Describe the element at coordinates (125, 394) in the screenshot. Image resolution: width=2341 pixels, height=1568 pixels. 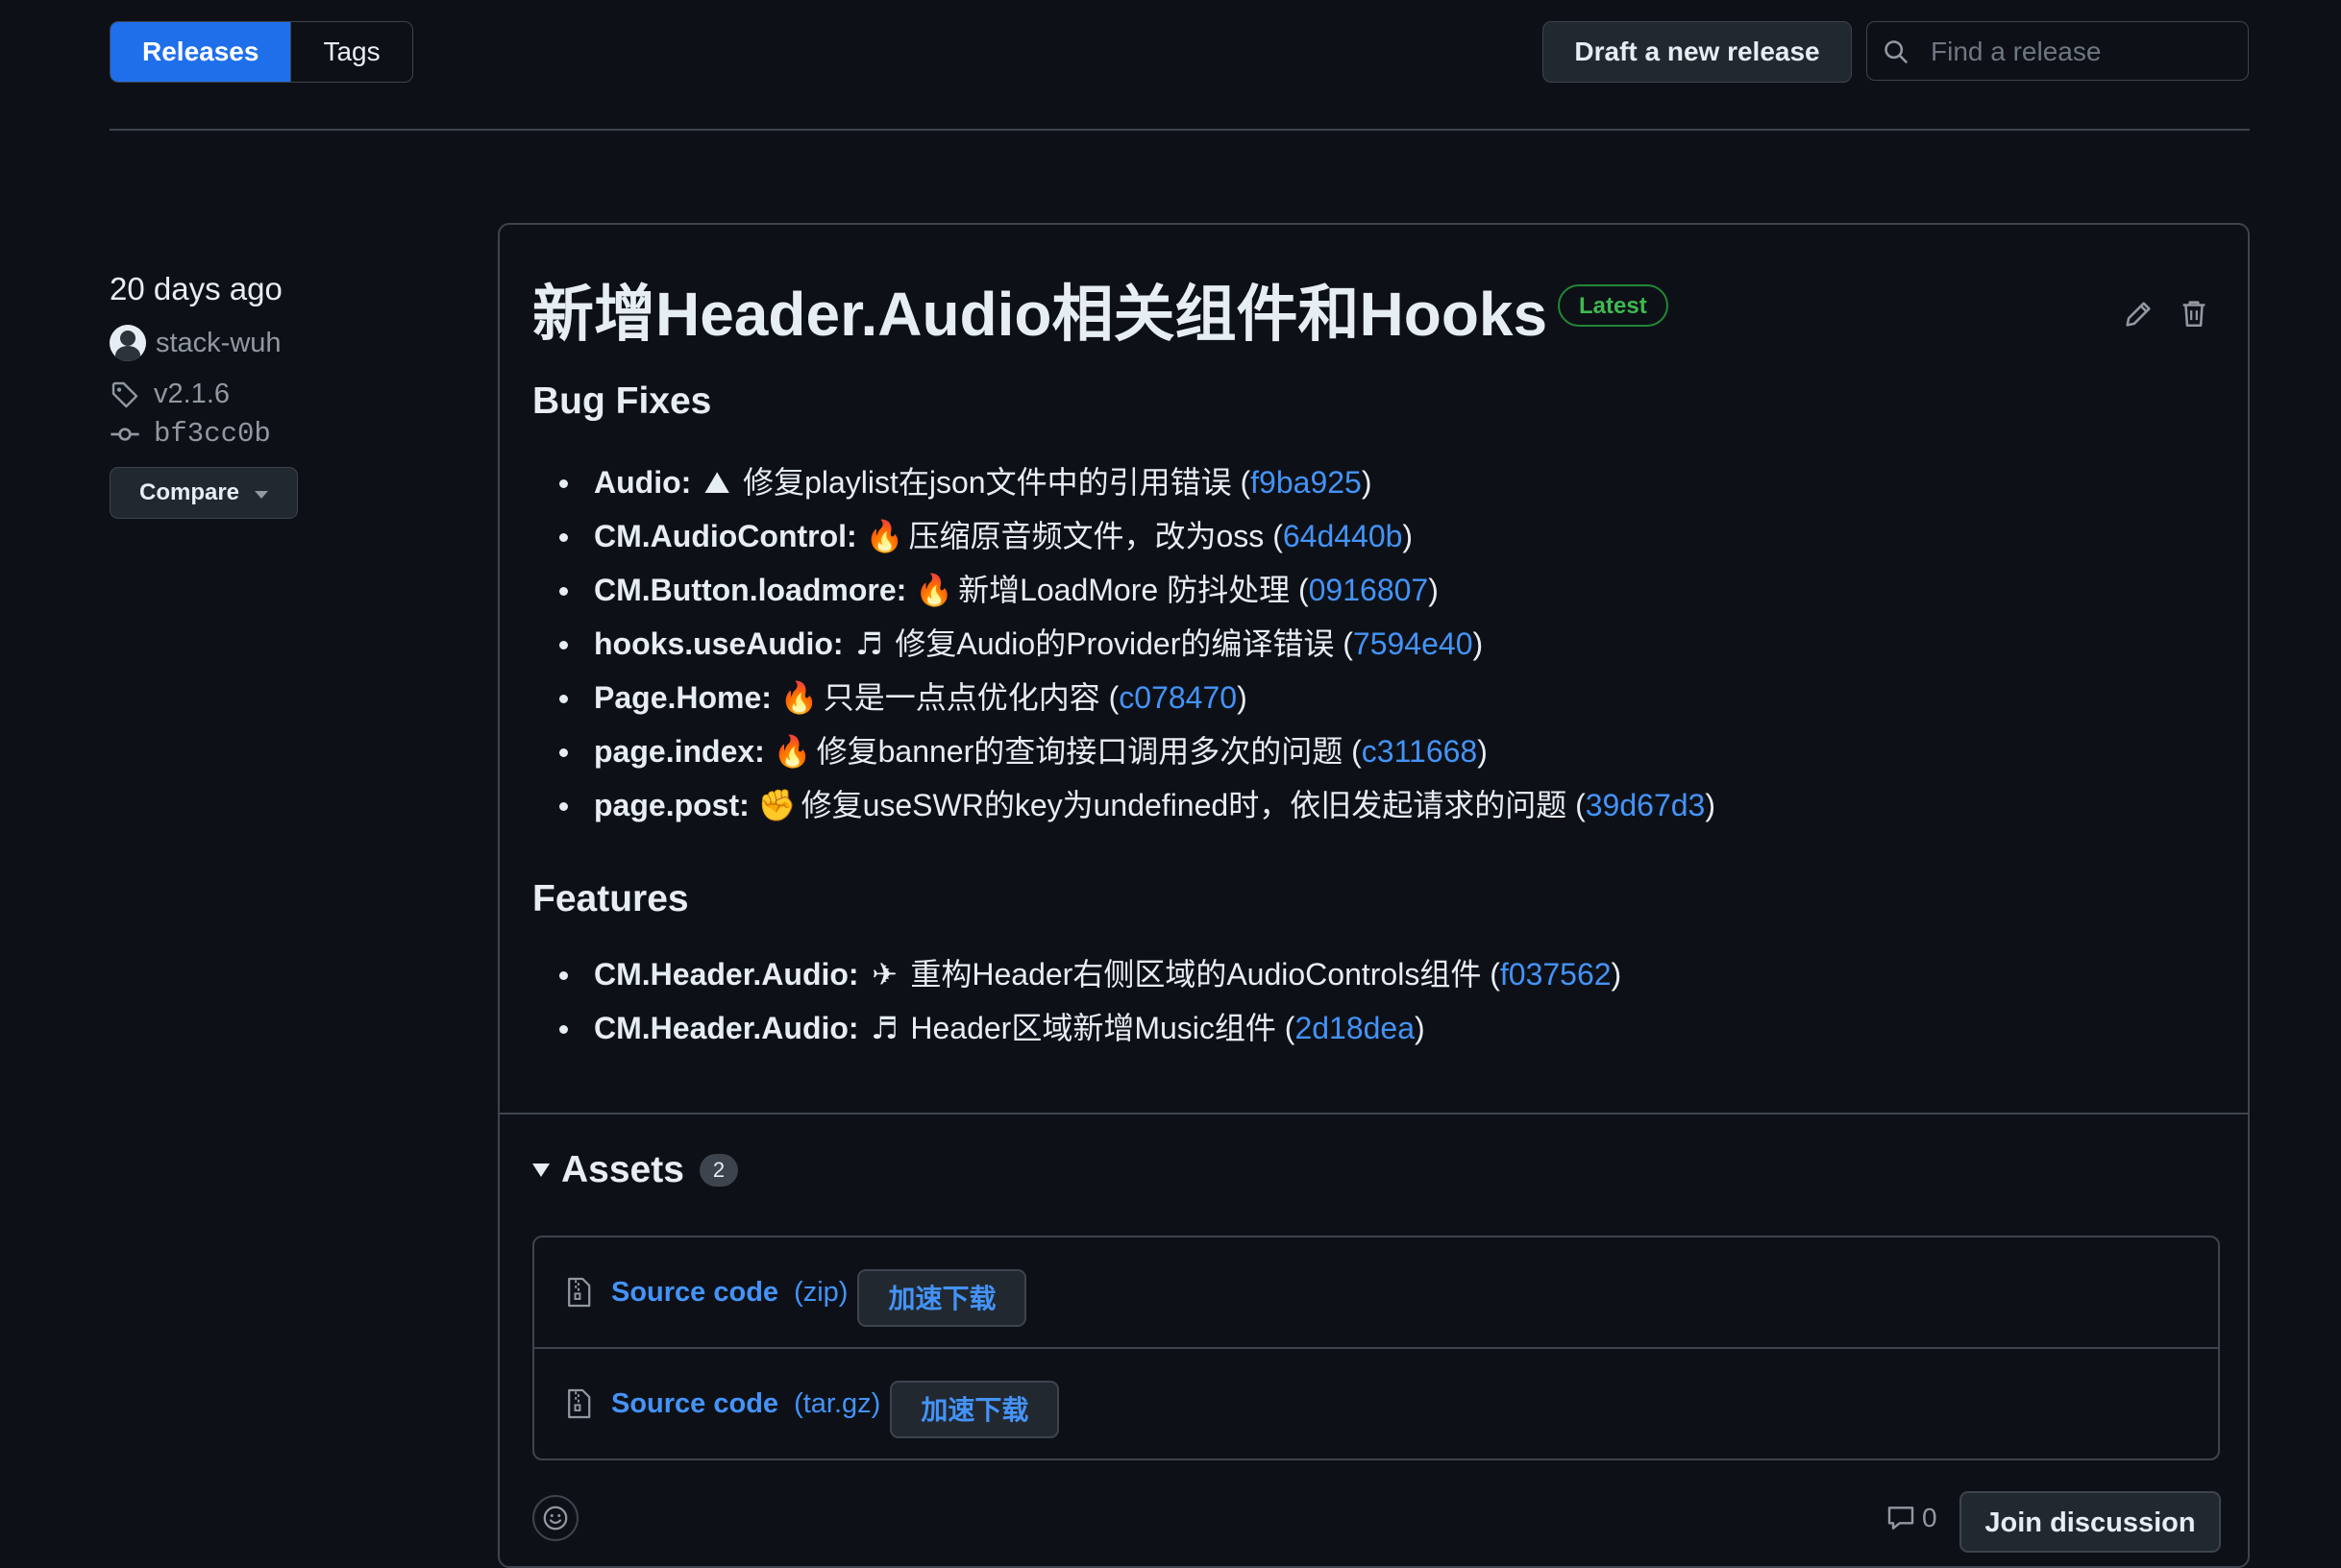
I see `tag-icon` at that location.